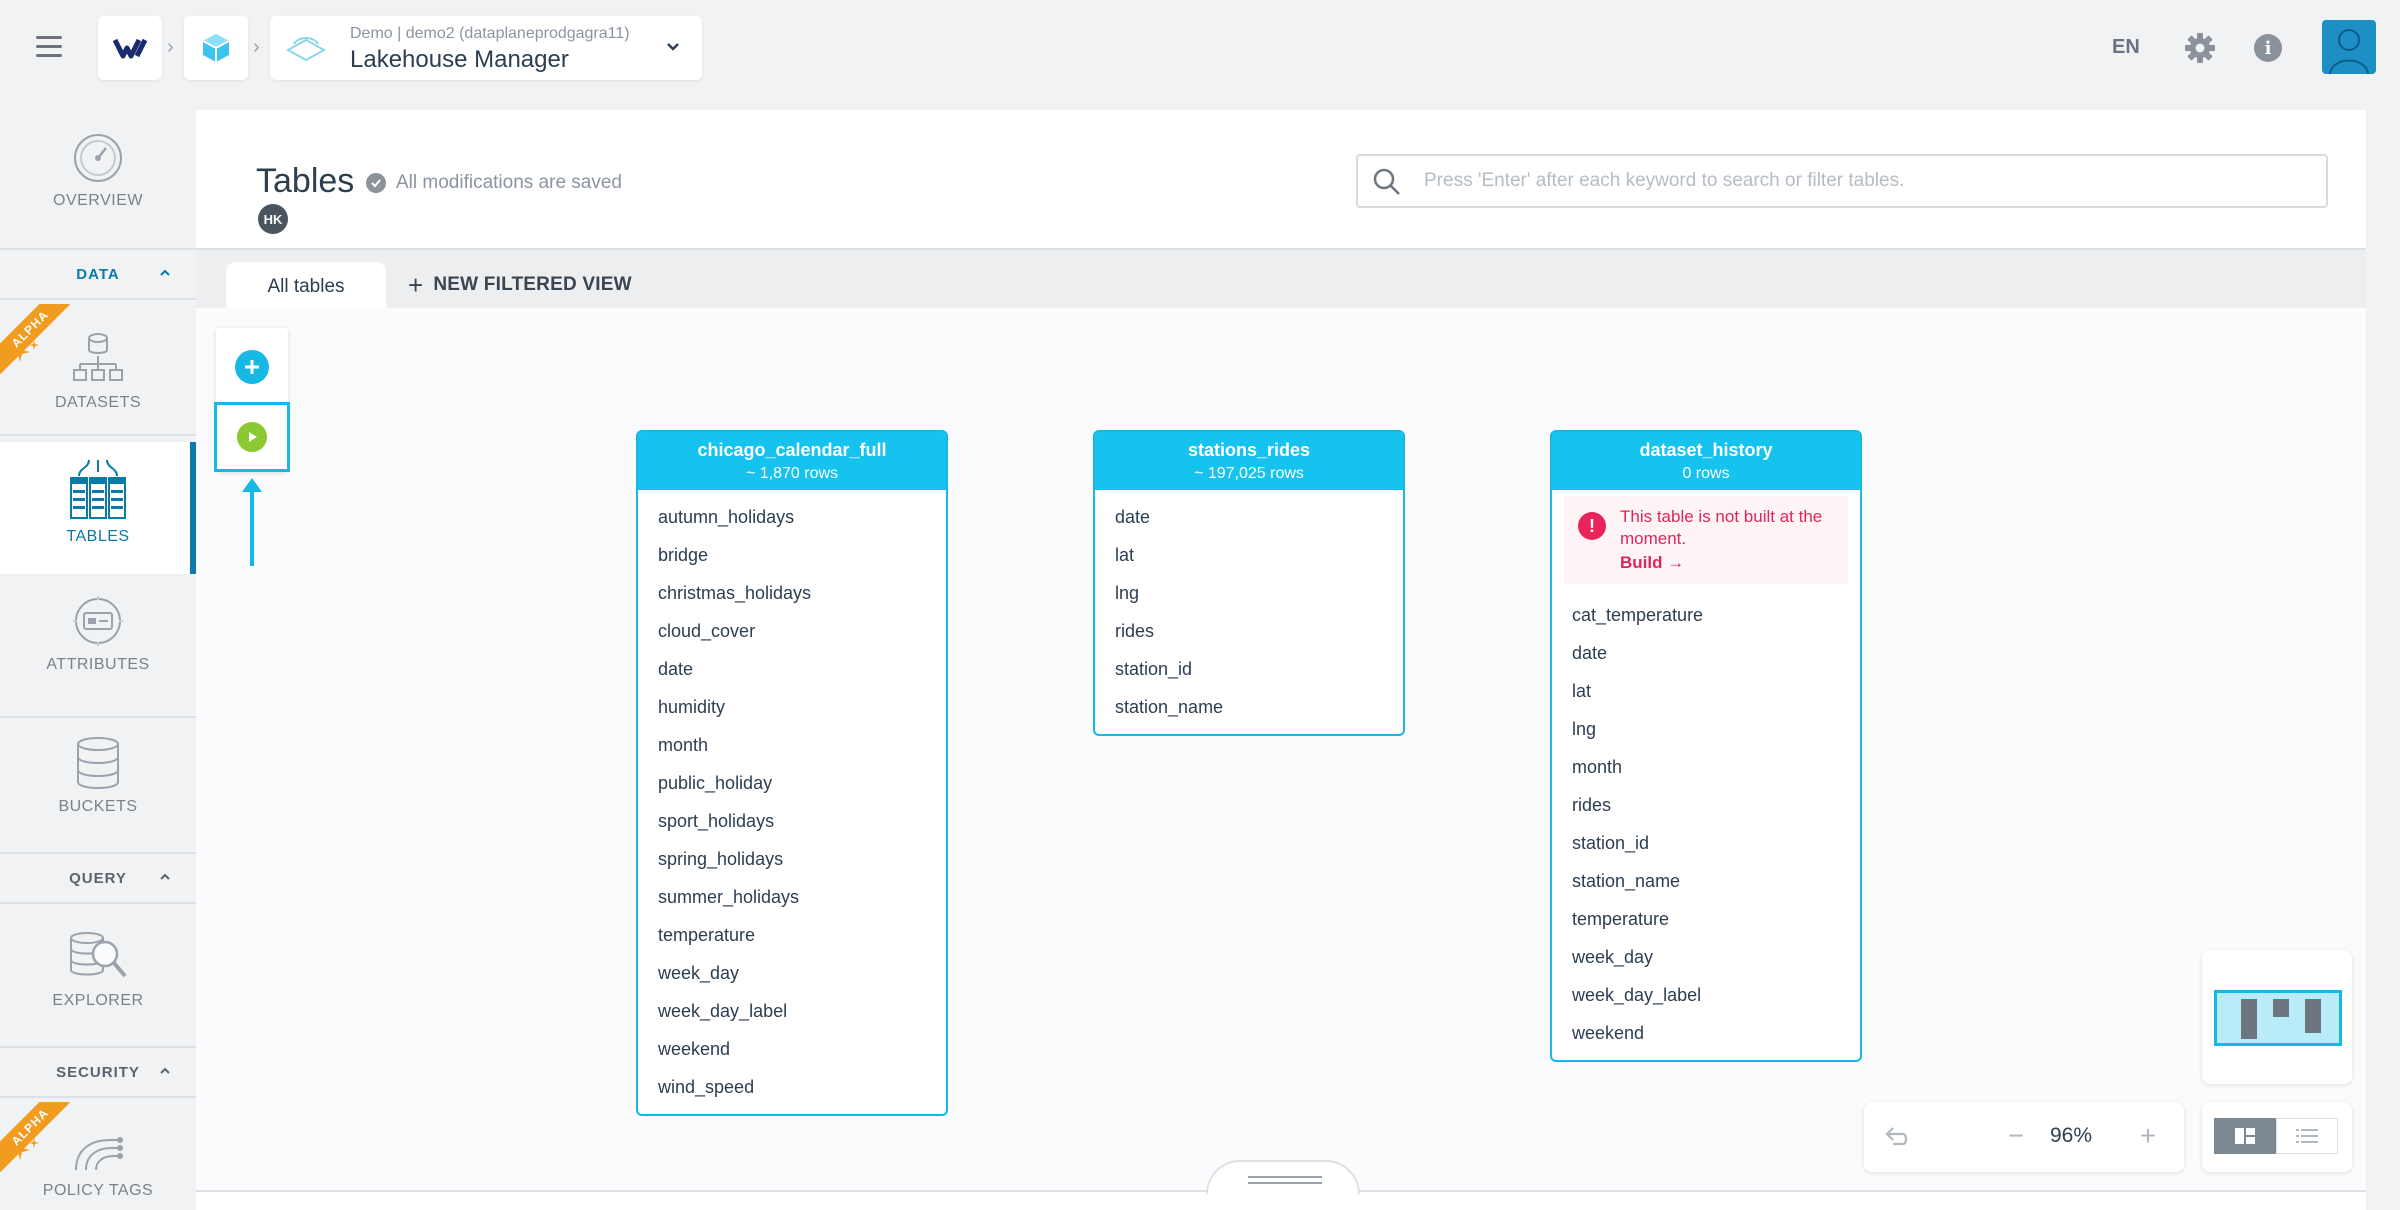 Image resolution: width=2400 pixels, height=1210 pixels. I want to click on sidebar-item-tables: TABLES, so click(98, 508).